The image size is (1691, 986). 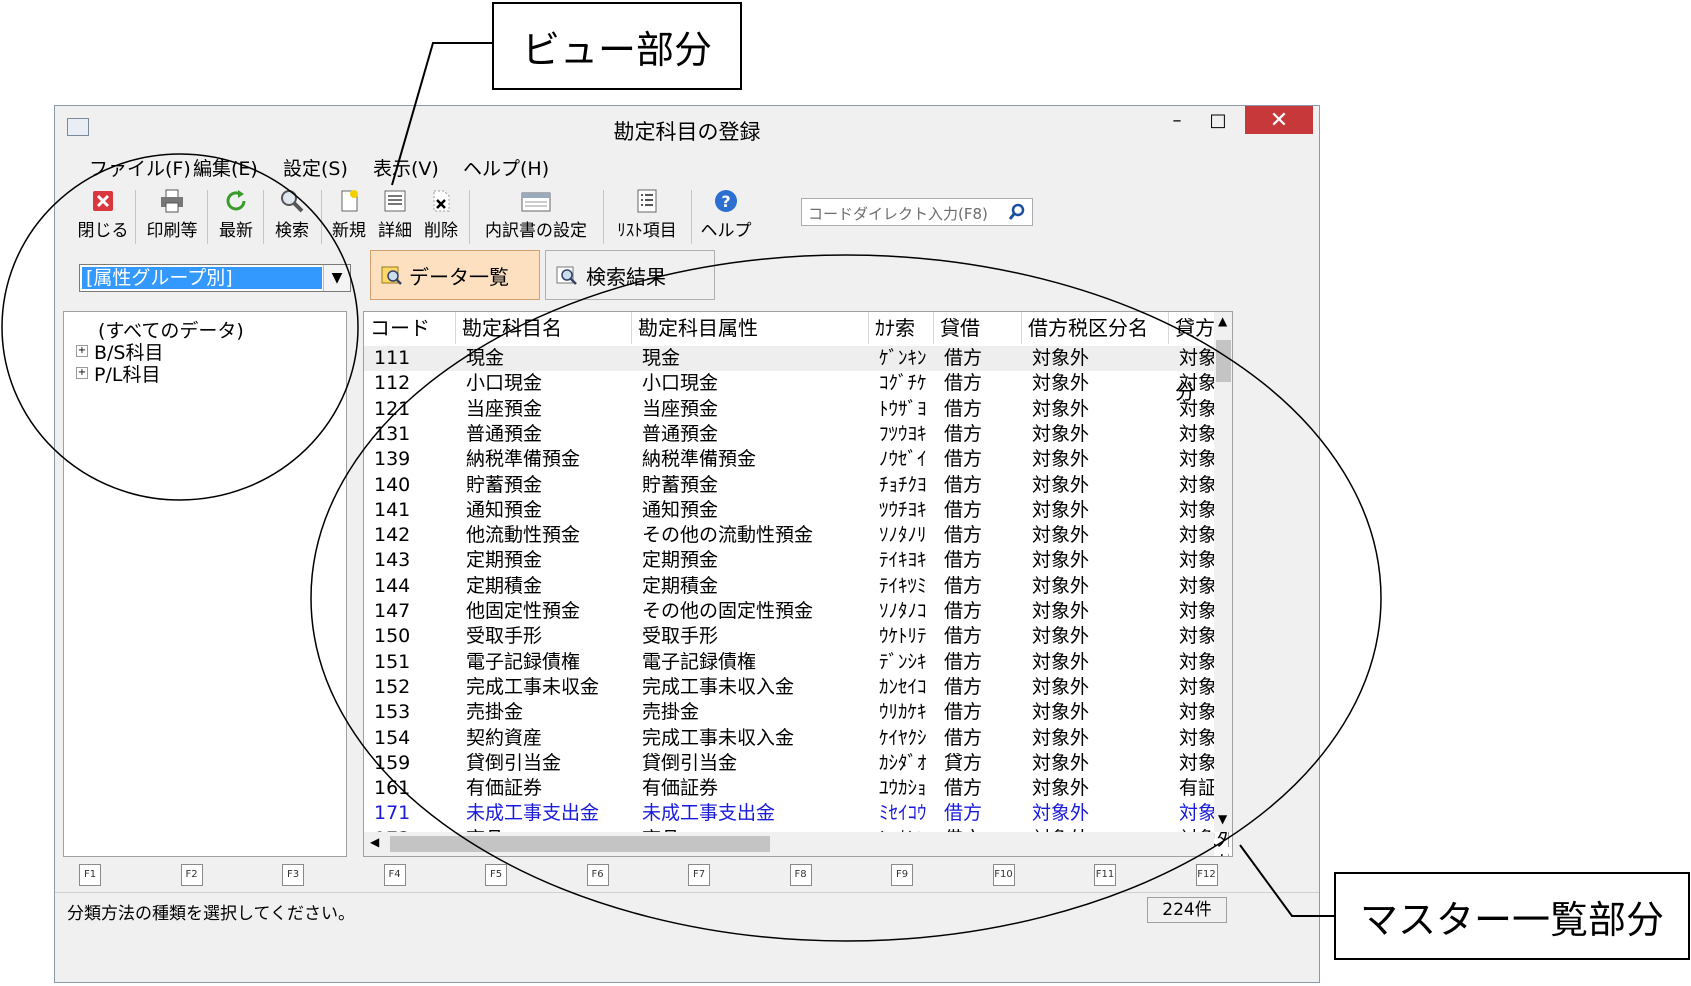 I want to click on view-part-leader, so click(x=441, y=114).